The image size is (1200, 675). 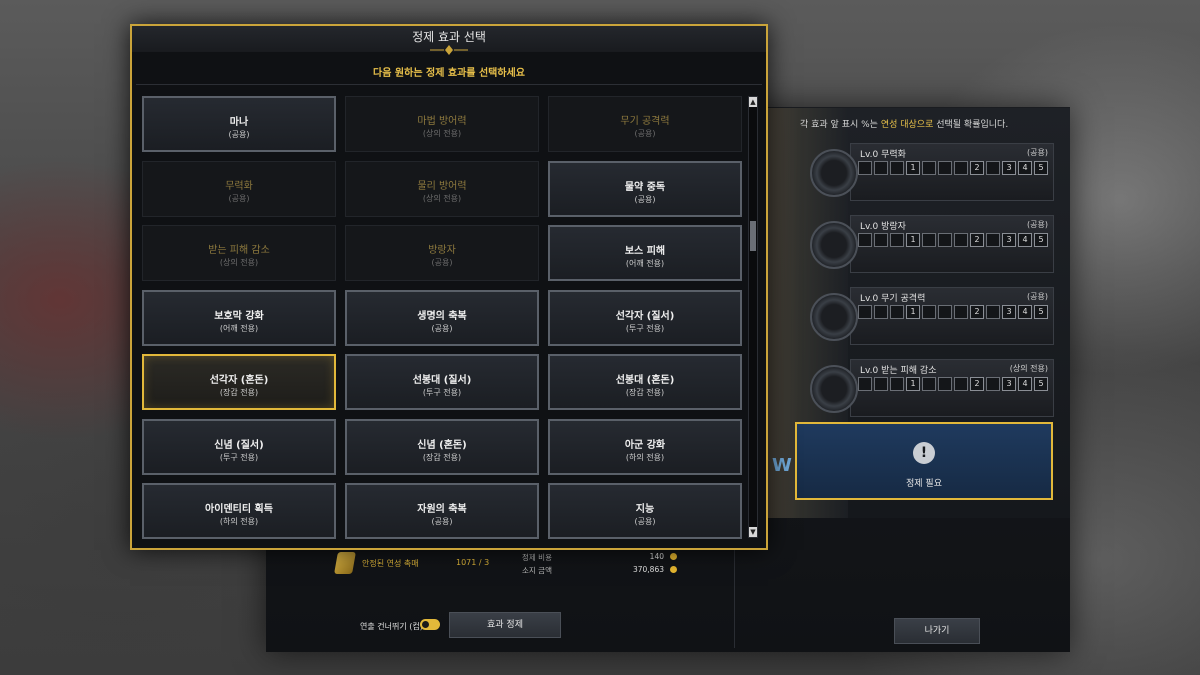 I want to click on effect-restriction: (투구 전용), so click(x=239, y=457).